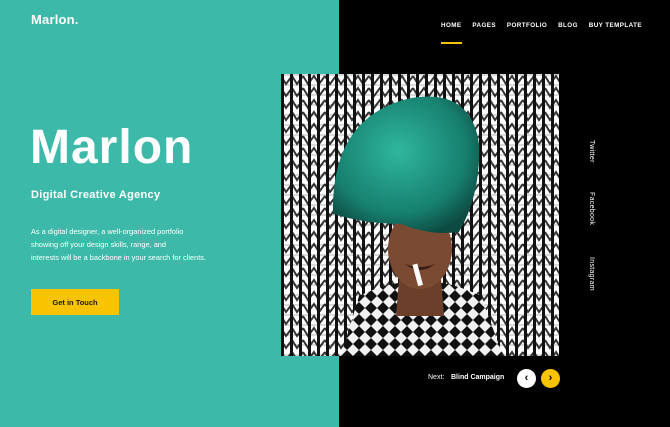  I want to click on nav-item-pages: PAGES, so click(484, 28).